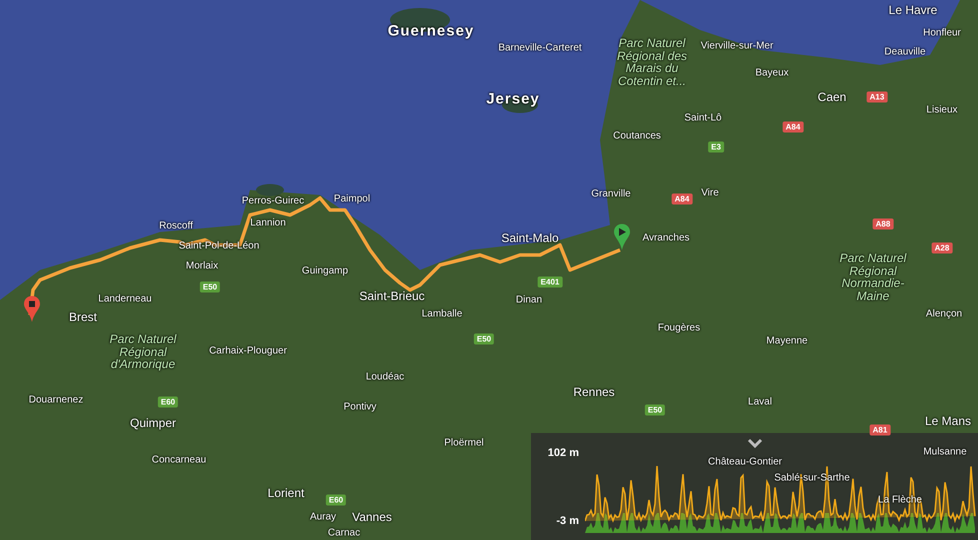  Describe the element at coordinates (530, 238) in the screenshot. I see `place-label: Saint-Malo` at that location.